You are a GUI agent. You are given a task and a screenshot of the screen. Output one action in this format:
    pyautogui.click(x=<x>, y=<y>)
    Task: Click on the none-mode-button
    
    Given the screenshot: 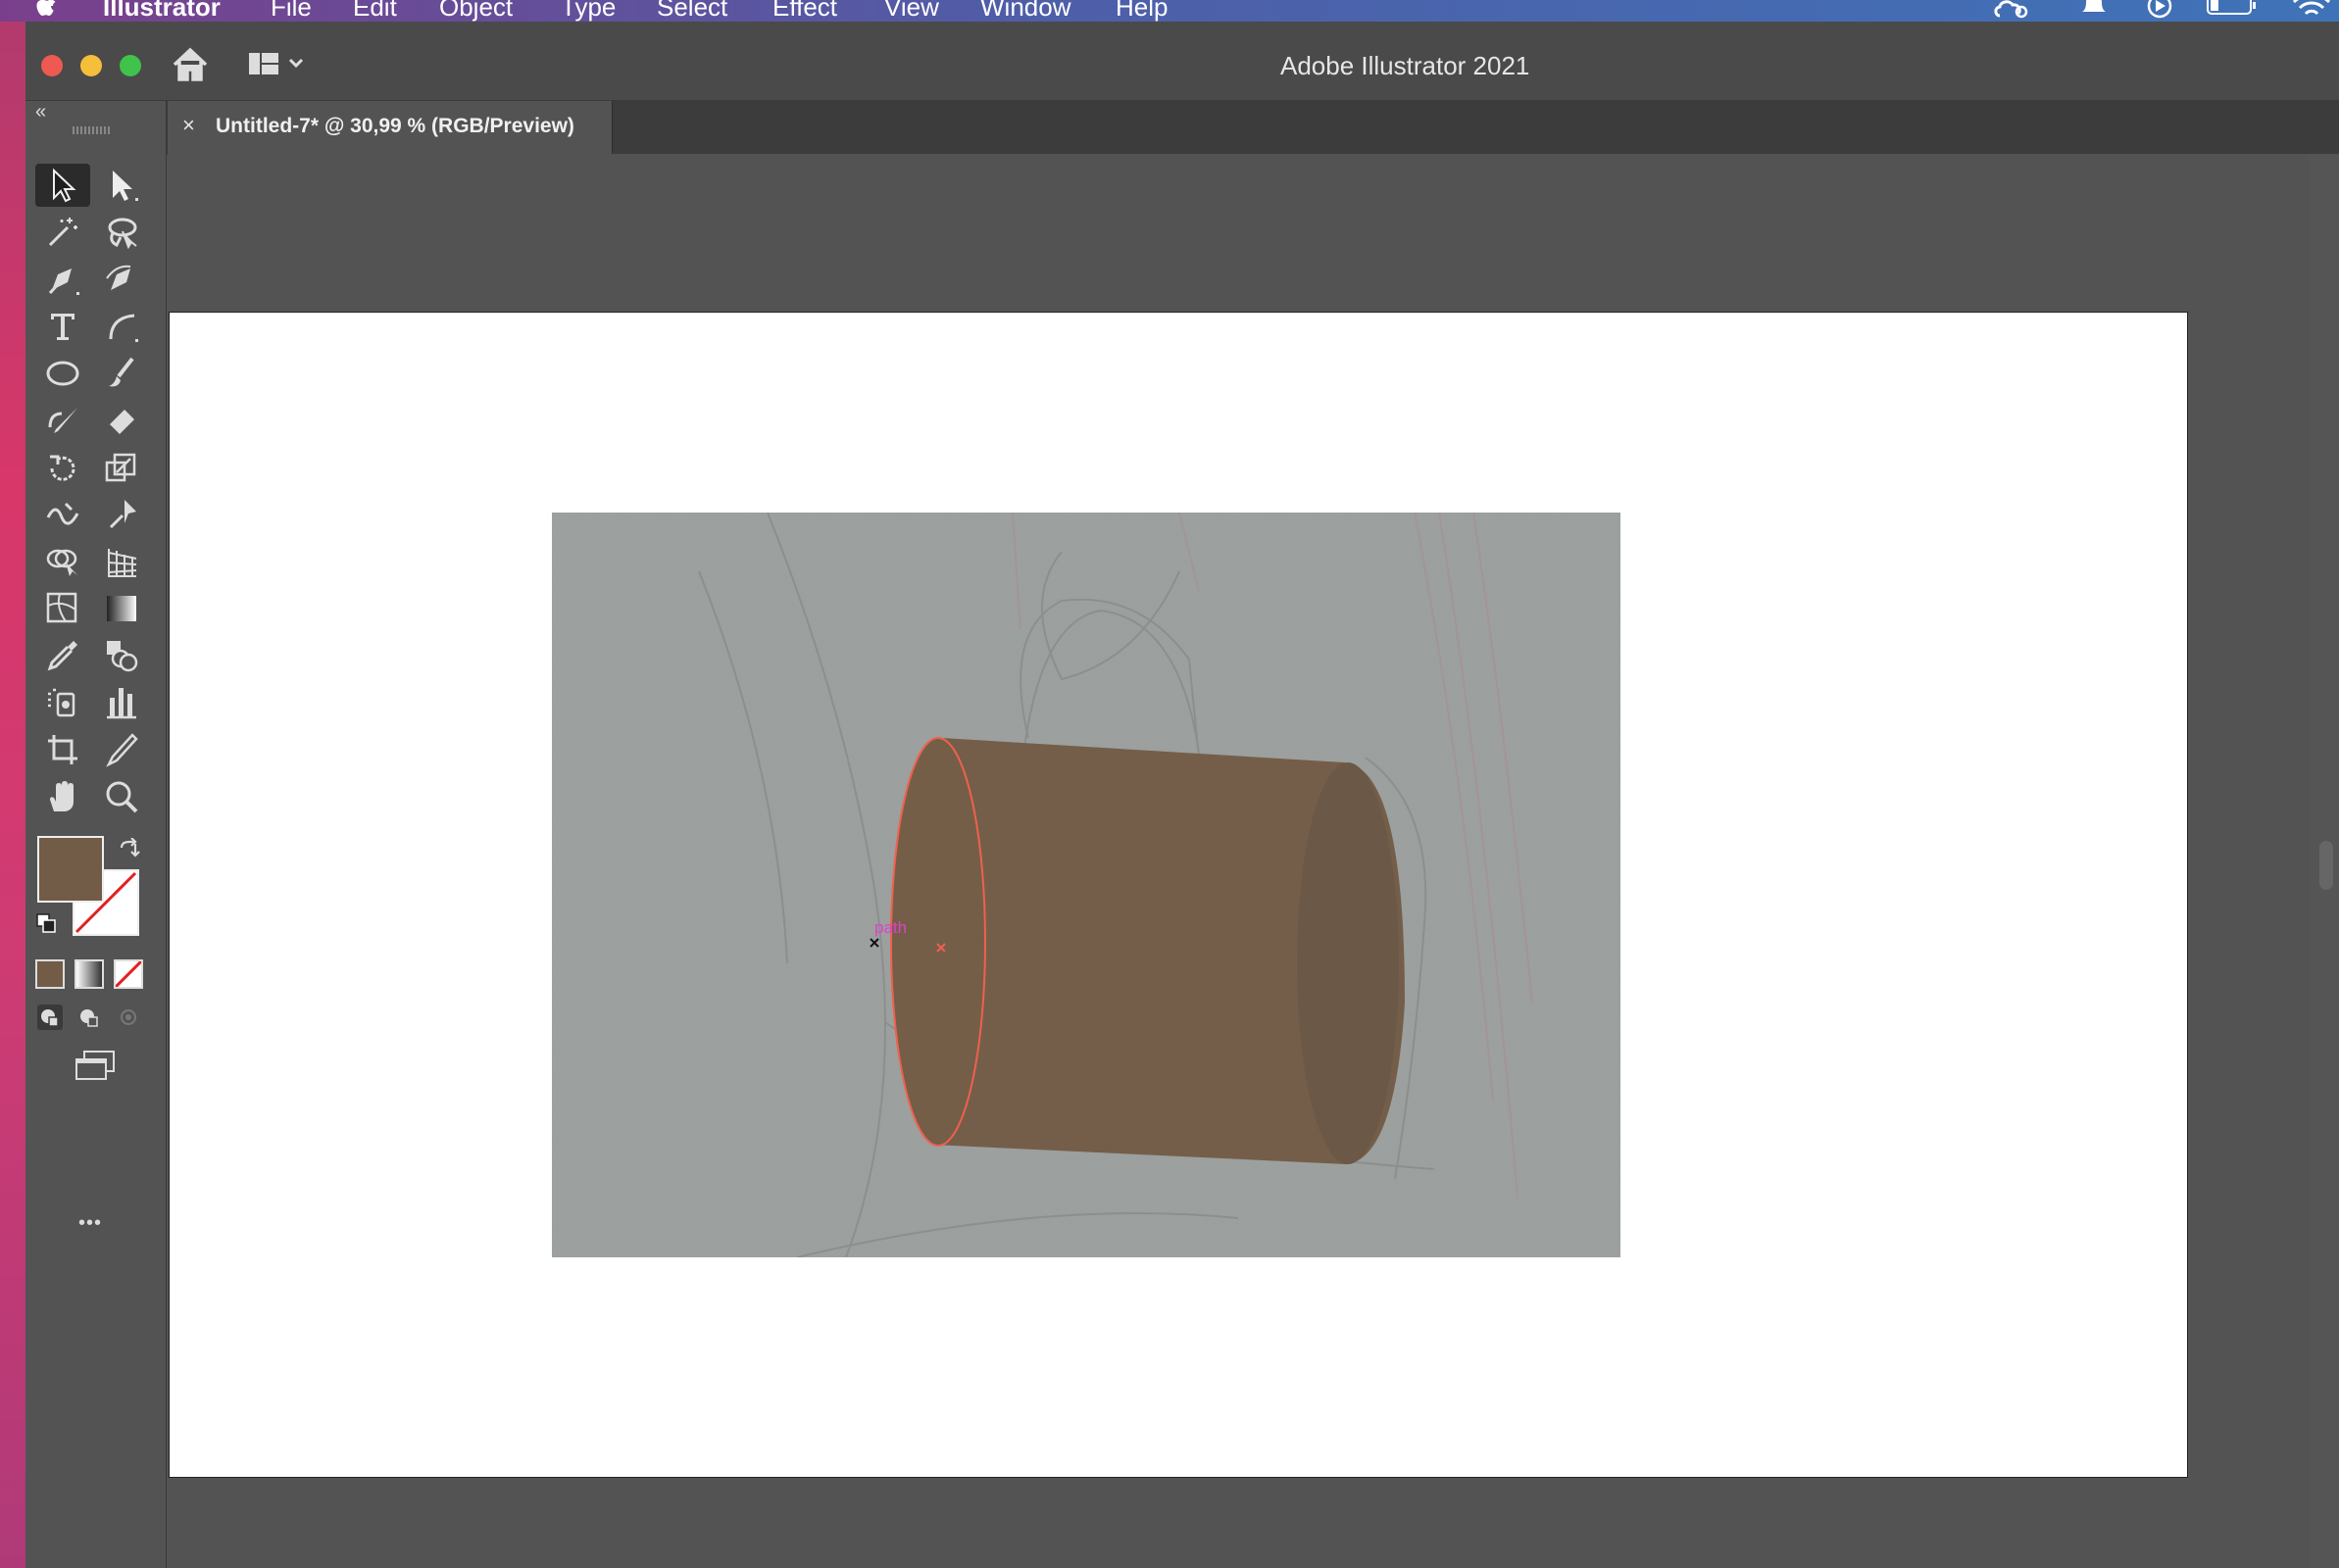 What is the action you would take?
    pyautogui.click(x=128, y=974)
    